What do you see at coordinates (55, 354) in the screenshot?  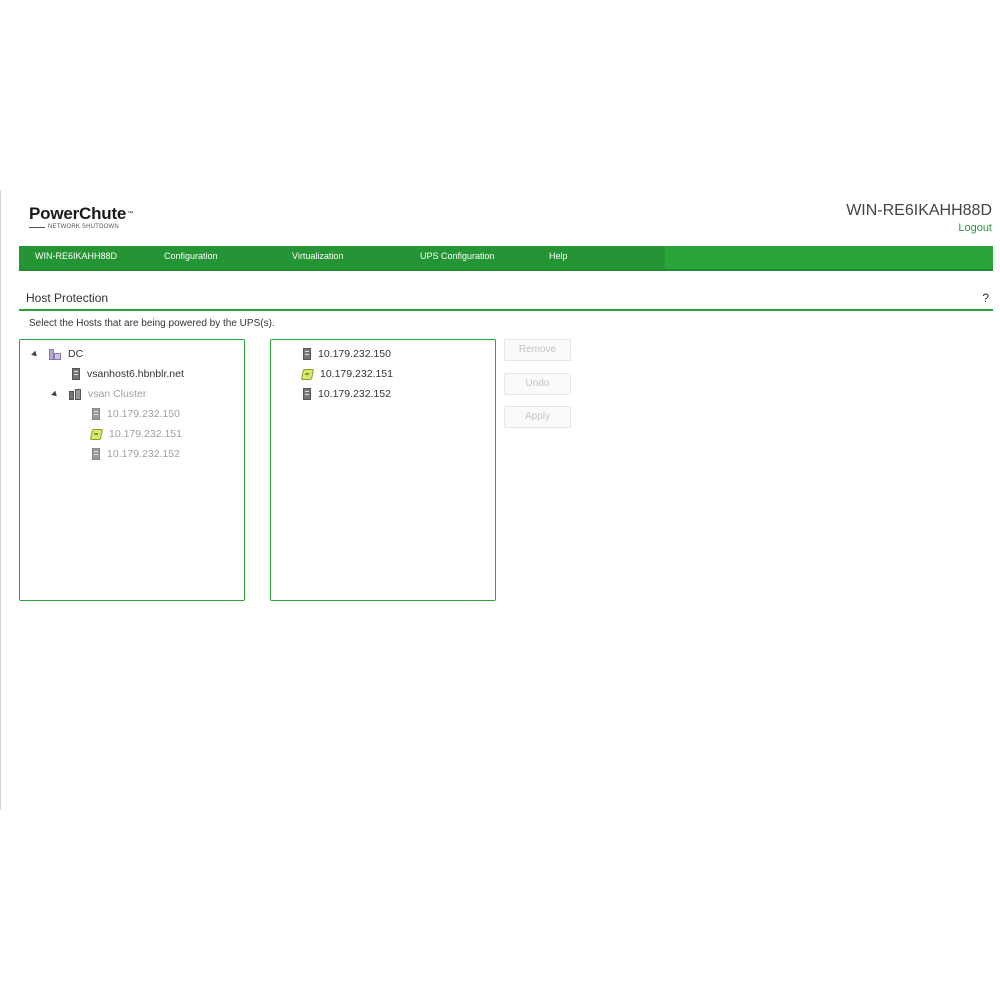 I see `datacenter-icon` at bounding box center [55, 354].